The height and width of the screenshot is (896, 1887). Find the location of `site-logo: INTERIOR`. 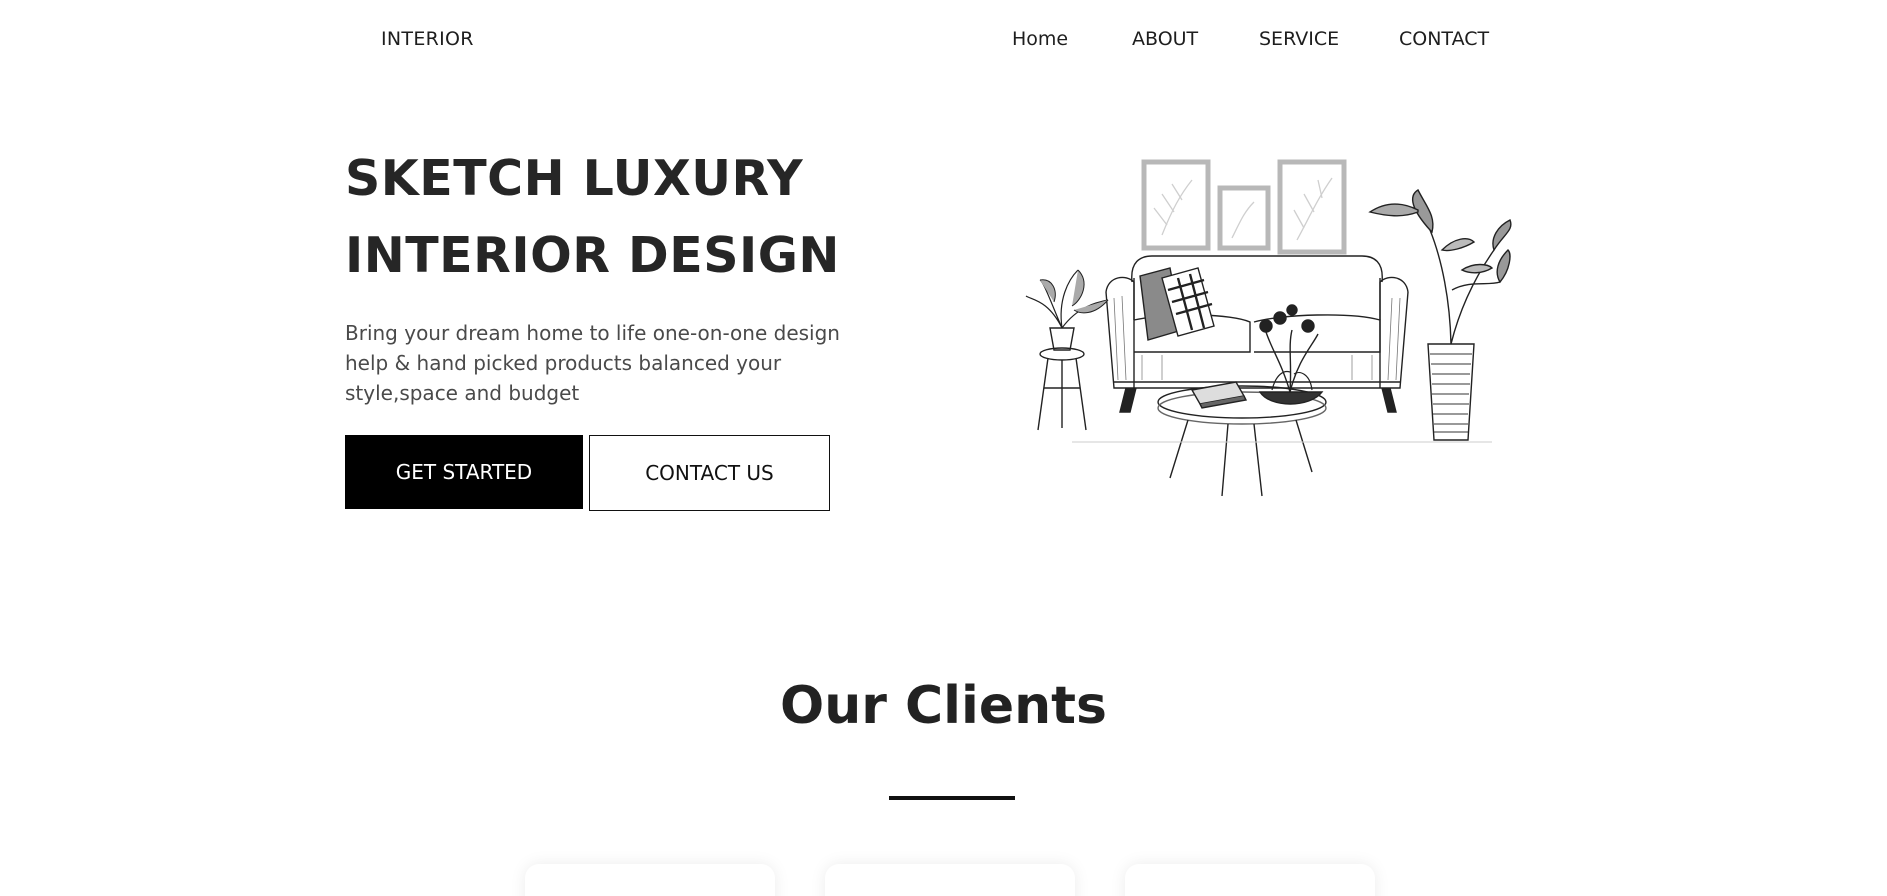

site-logo: INTERIOR is located at coordinates (427, 39).